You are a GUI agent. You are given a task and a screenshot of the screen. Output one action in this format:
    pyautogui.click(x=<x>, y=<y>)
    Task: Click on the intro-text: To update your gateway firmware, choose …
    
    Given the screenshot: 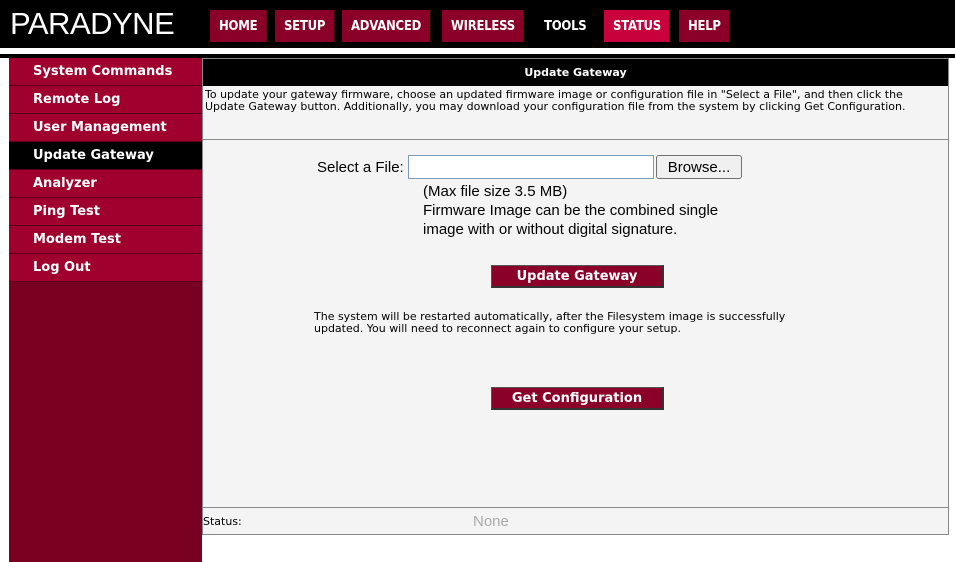 What is the action you would take?
    pyautogui.click(x=575, y=113)
    